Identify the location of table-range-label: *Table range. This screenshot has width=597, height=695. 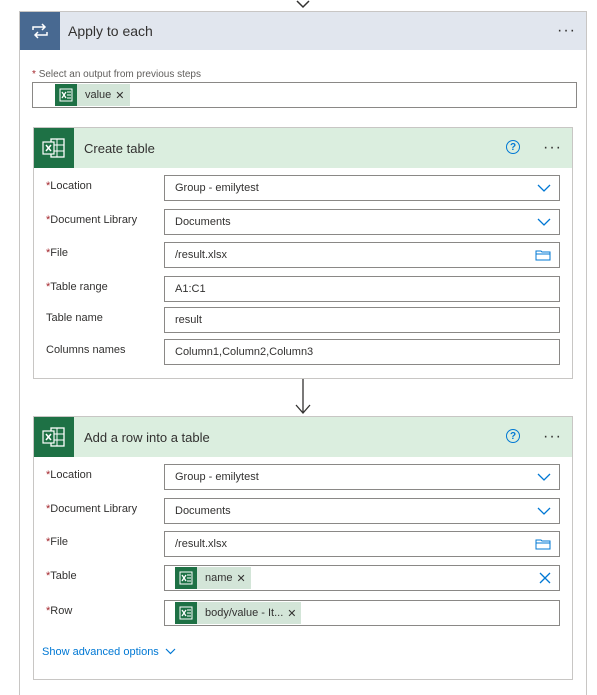
(77, 287).